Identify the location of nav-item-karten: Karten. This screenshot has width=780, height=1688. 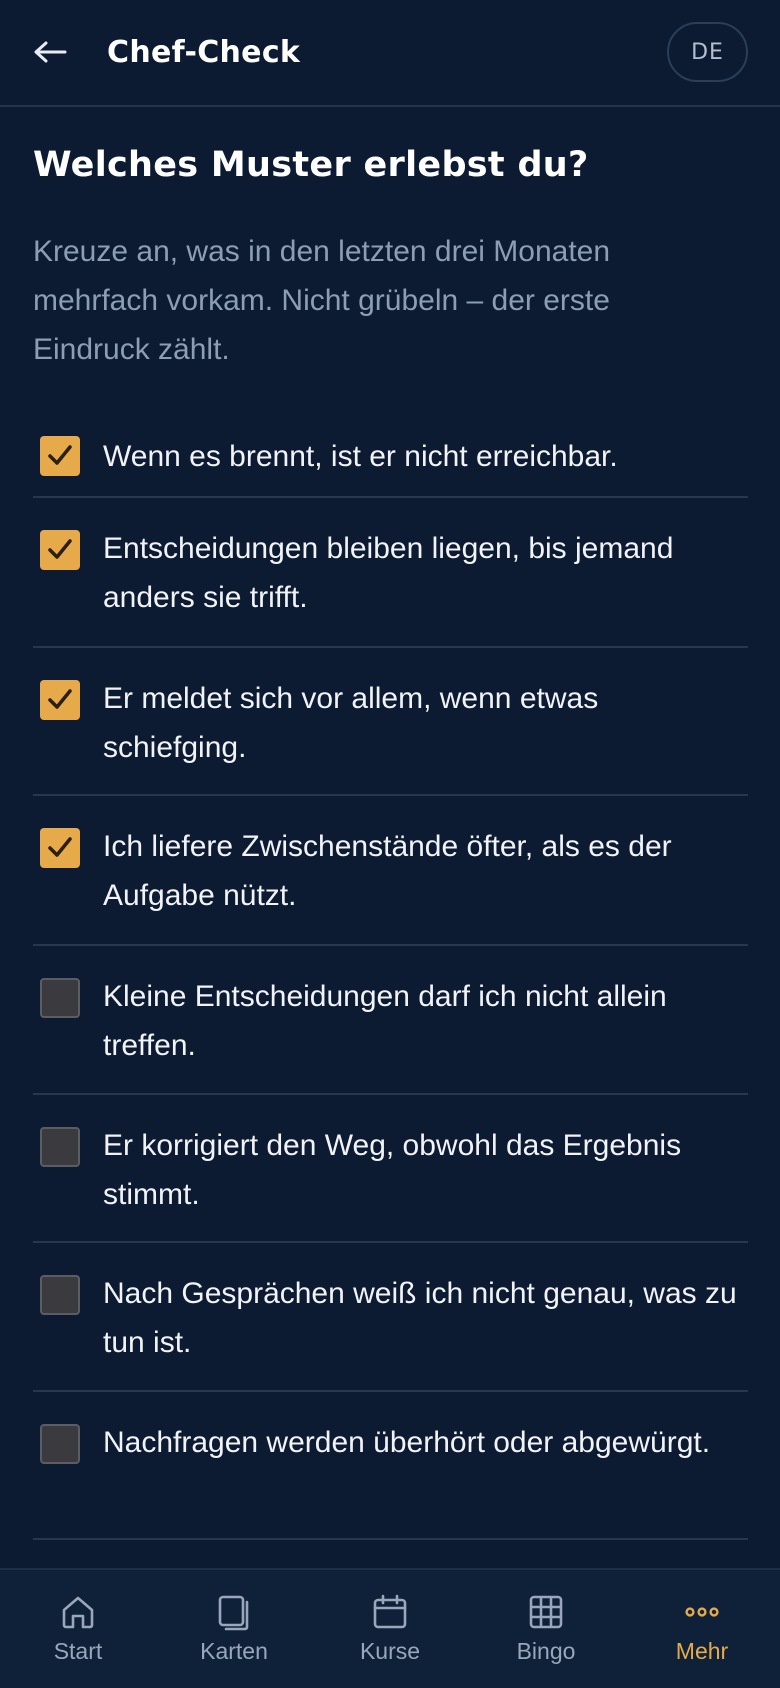
(234, 1629).